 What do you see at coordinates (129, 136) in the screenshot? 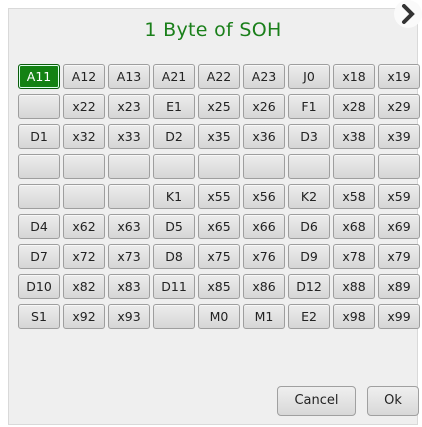
I see `cell-x33: x33` at bounding box center [129, 136].